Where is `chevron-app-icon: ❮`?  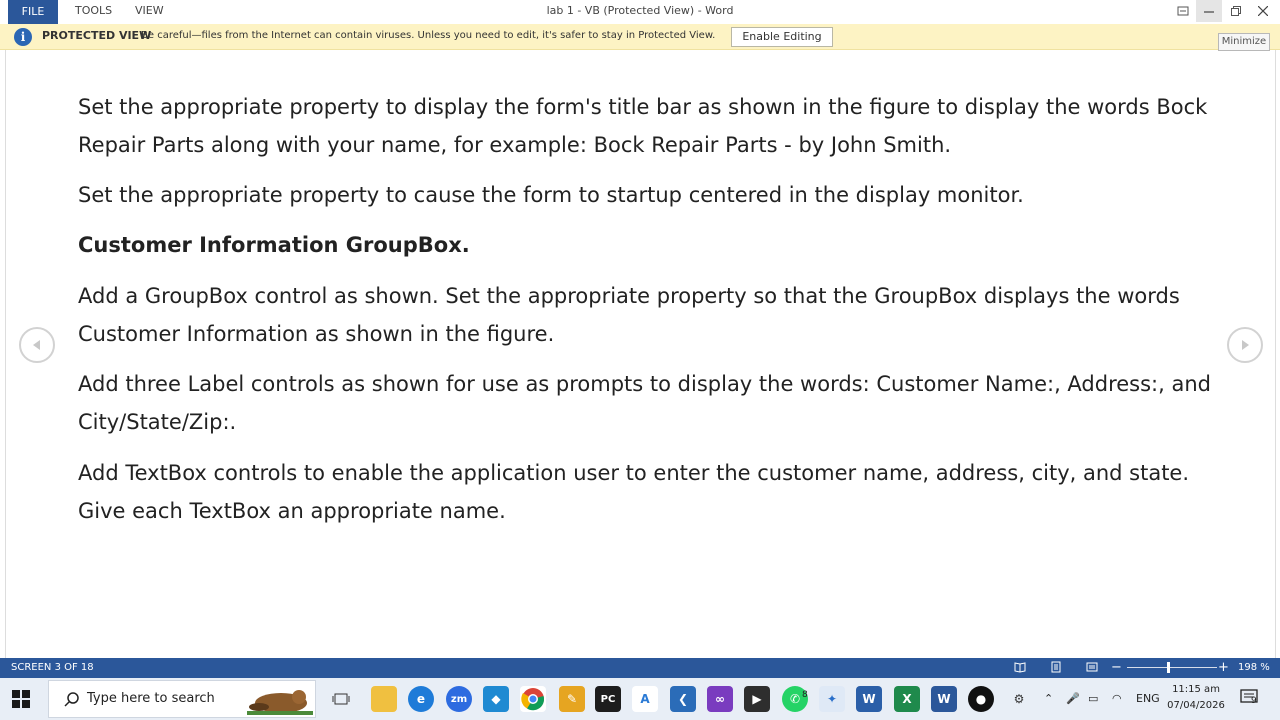 chevron-app-icon: ❮ is located at coordinates (683, 699).